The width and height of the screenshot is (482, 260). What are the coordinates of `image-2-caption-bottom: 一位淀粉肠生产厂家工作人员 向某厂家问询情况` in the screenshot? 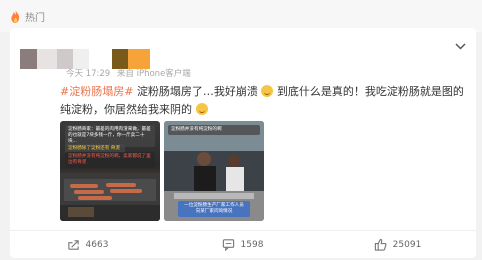 It's located at (214, 209).